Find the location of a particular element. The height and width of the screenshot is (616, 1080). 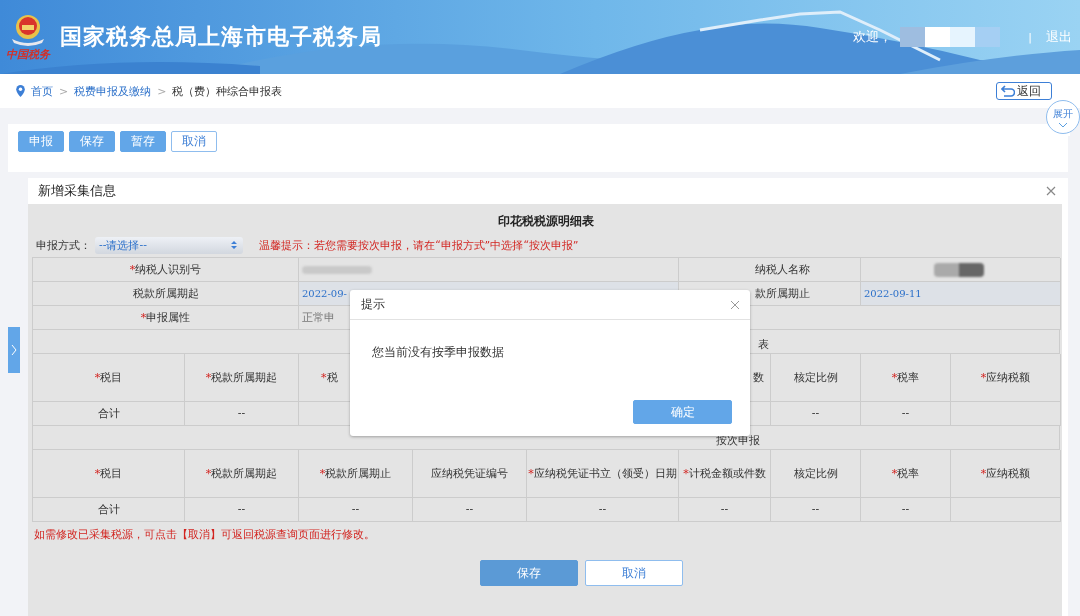

toolbar-button: 申报 is located at coordinates (41, 141).